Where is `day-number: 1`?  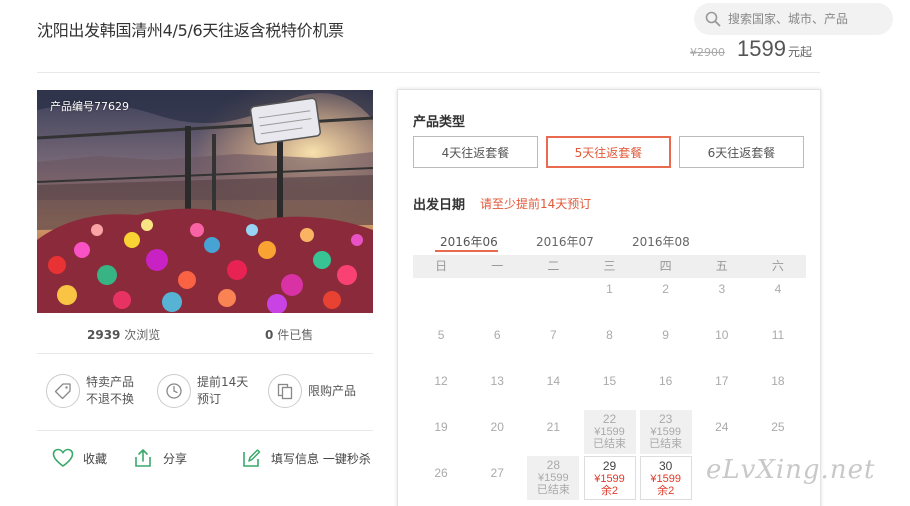 day-number: 1 is located at coordinates (609, 289).